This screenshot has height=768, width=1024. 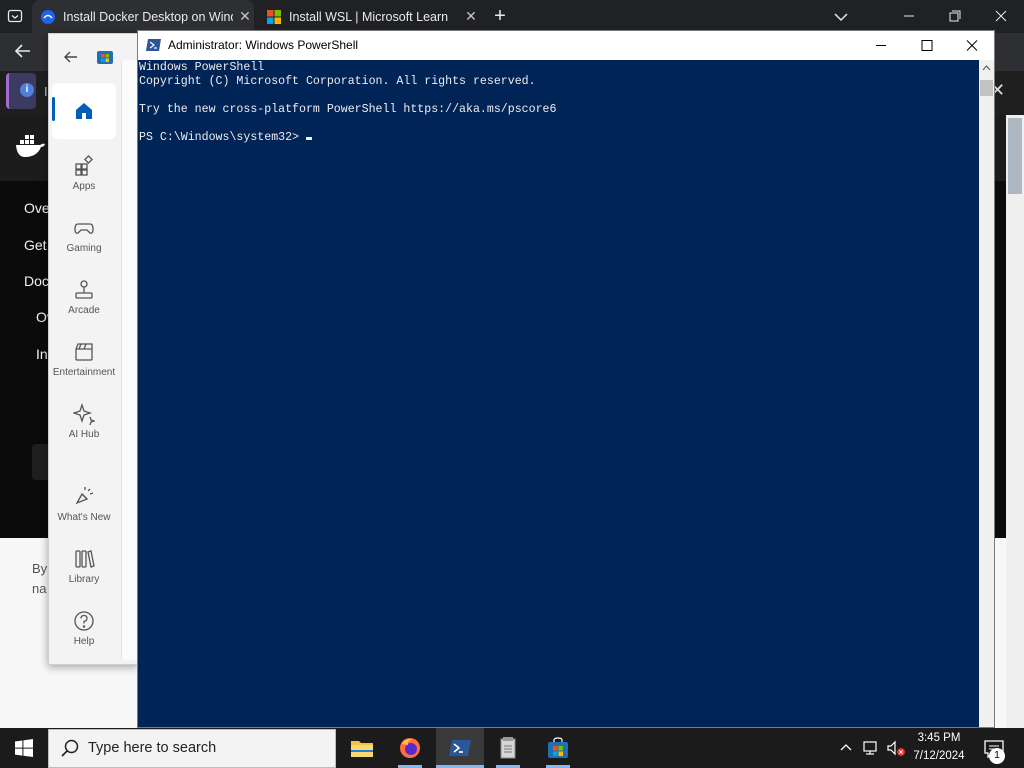 I want to click on store-content-edge, so click(x=129, y=360).